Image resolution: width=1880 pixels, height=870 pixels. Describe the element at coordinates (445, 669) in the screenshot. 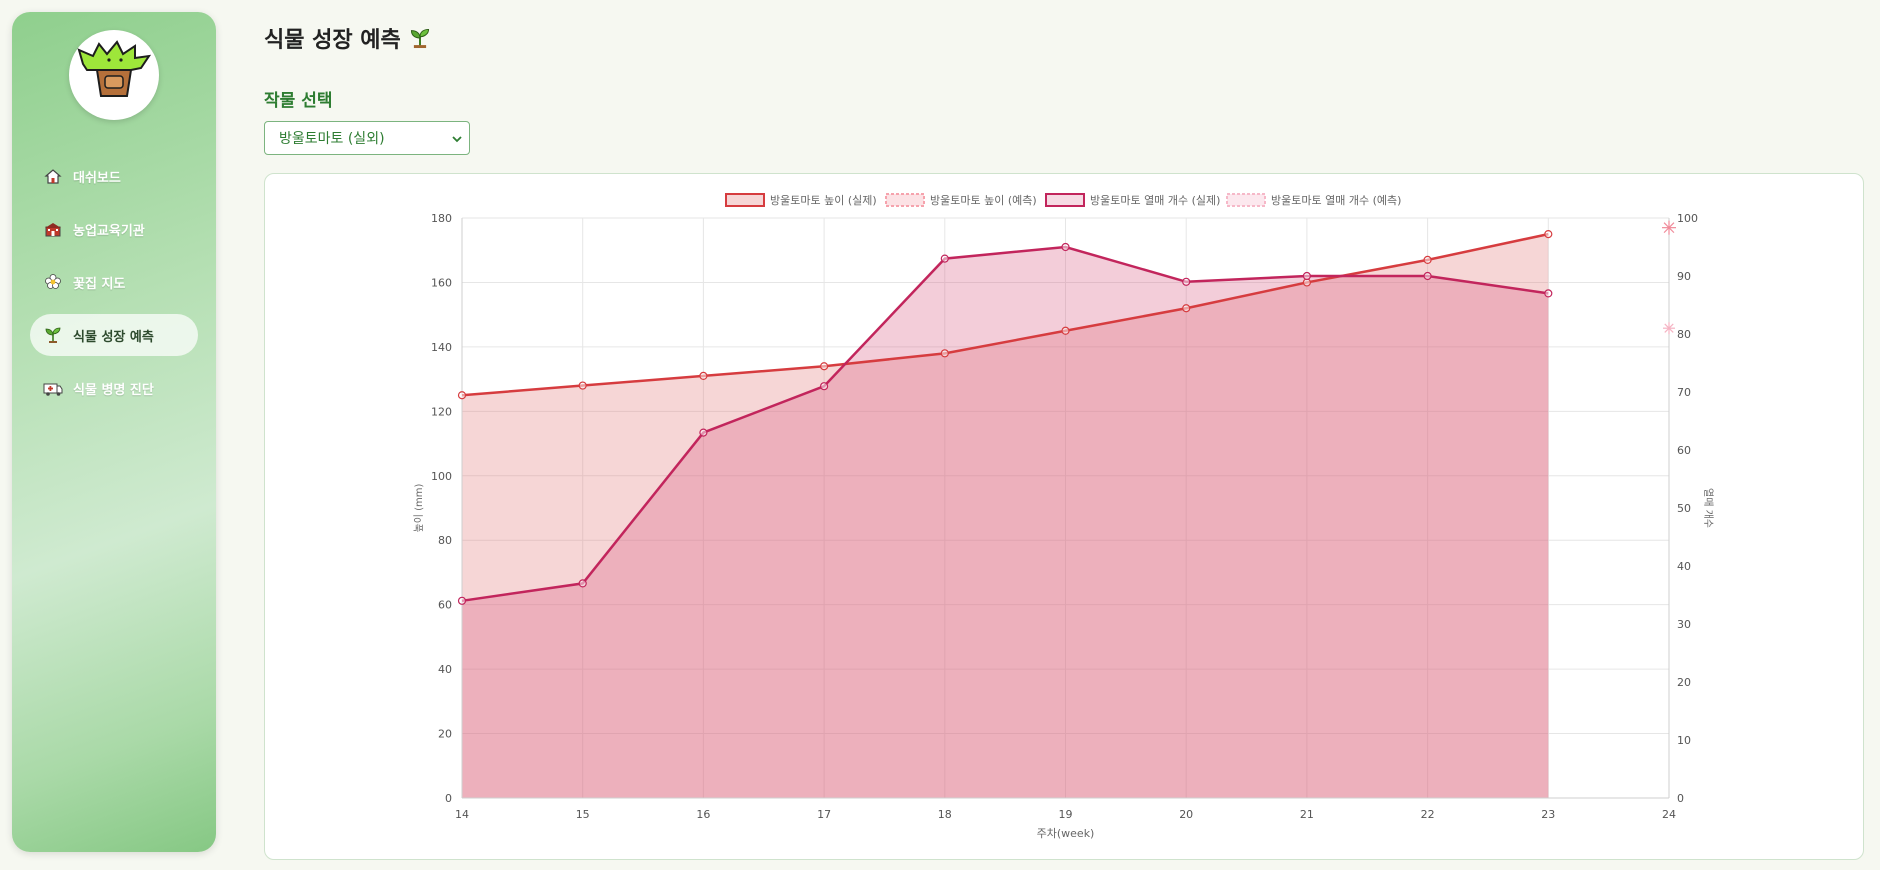

I see `y-tick-label: 40` at that location.